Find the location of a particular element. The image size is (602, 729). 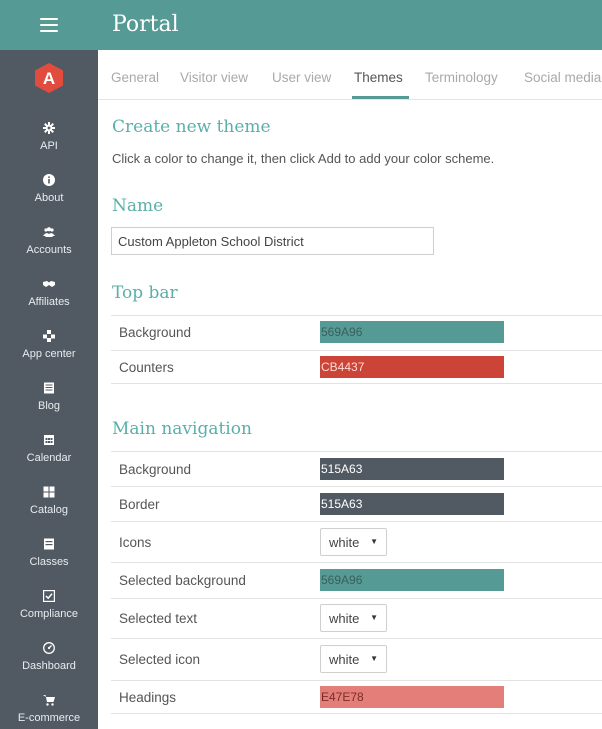

sidebar-item-affiliates: Affiliates is located at coordinates (49, 299).